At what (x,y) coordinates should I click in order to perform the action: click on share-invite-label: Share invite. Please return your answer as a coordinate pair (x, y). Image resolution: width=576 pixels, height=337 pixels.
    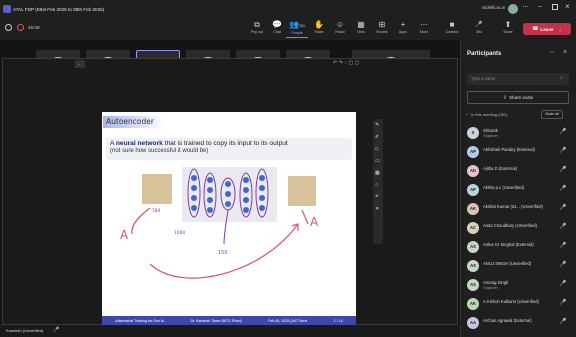
    Looking at the image, I should click on (521, 97).